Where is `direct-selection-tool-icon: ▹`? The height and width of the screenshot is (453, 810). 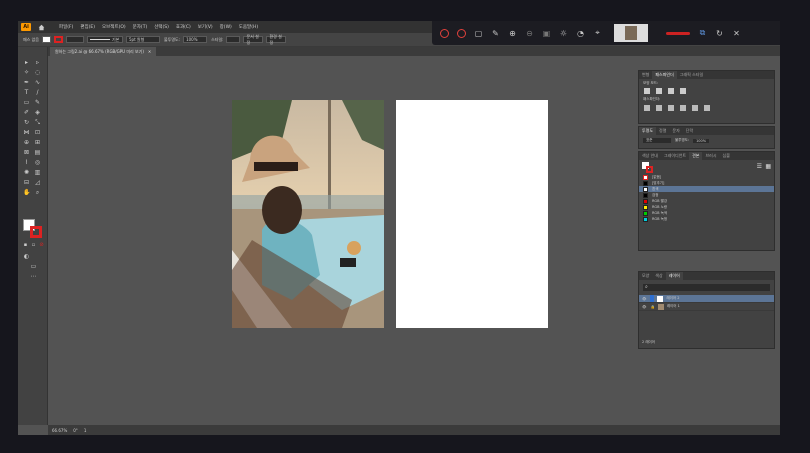
direct-selection-tool-icon: ▹ is located at coordinates (37, 62).